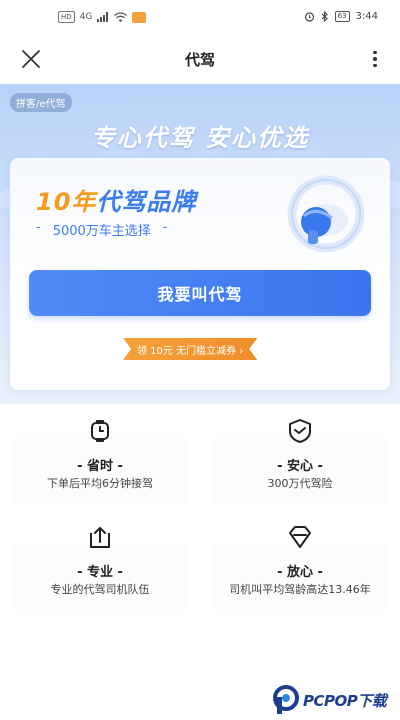 The image size is (400, 720). Describe the element at coordinates (309, 17) in the screenshot. I see `alarm-icon` at that location.